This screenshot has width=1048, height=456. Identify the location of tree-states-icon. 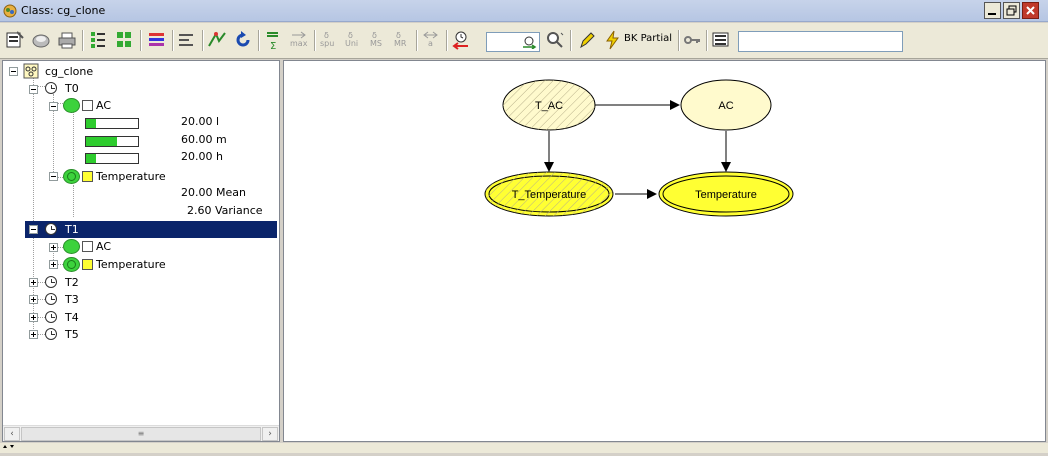
(98, 40).